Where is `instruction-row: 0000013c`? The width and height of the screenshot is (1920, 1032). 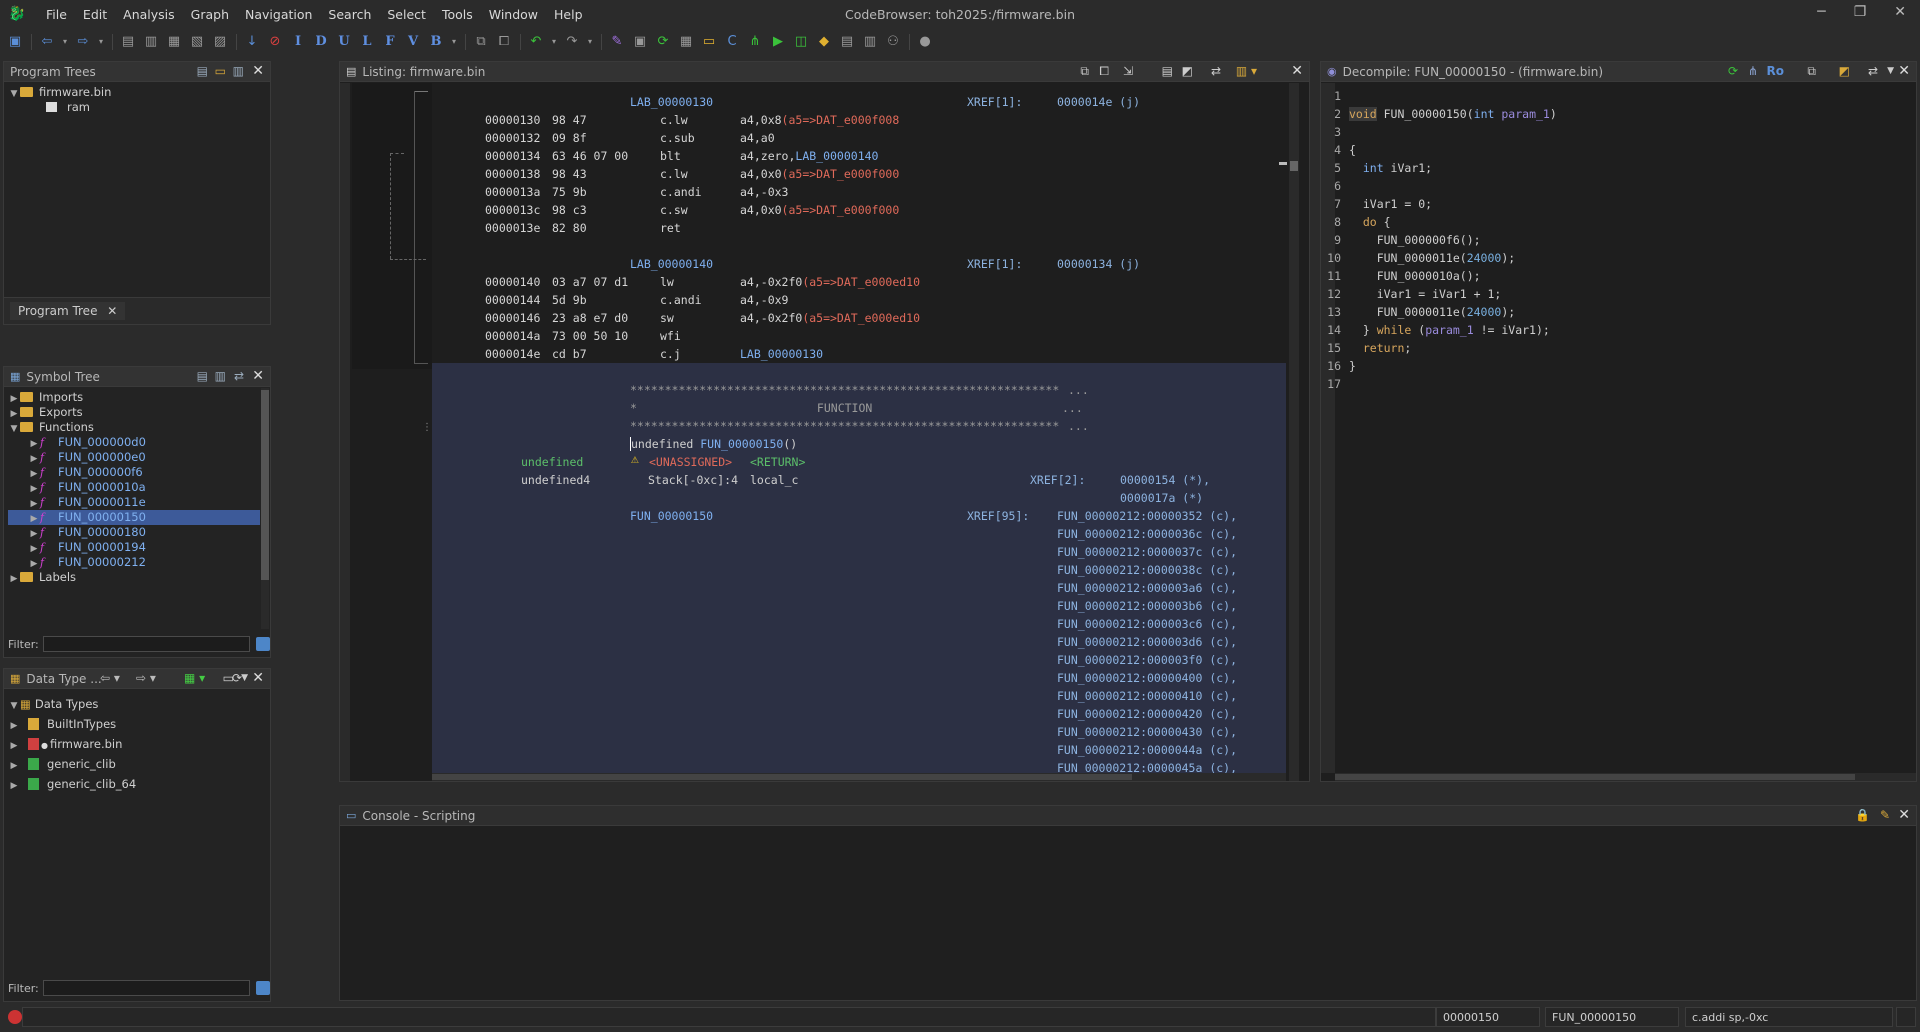
instruction-row: 0000013c is located at coordinates (512, 210).